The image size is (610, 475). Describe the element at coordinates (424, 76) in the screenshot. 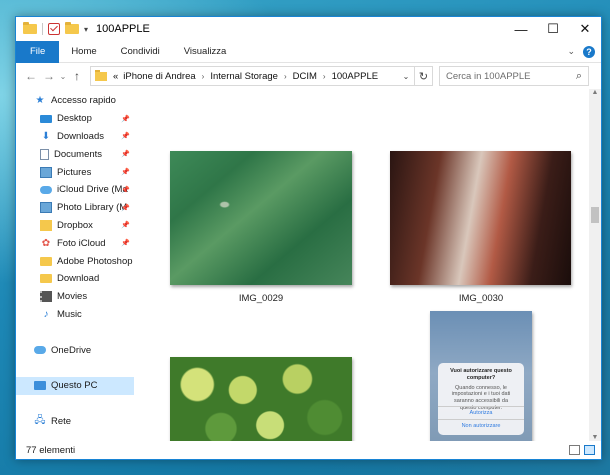

I see `refresh-icon: ↻` at that location.